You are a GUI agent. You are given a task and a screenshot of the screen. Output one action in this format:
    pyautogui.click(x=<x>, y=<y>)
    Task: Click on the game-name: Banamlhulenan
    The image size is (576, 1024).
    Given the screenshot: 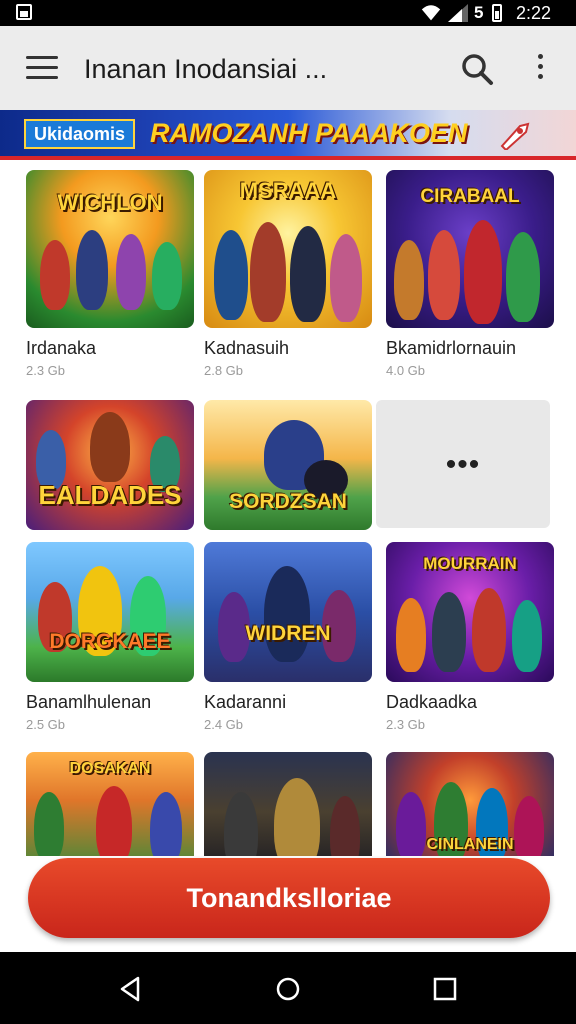 What is the action you would take?
    pyautogui.click(x=89, y=702)
    